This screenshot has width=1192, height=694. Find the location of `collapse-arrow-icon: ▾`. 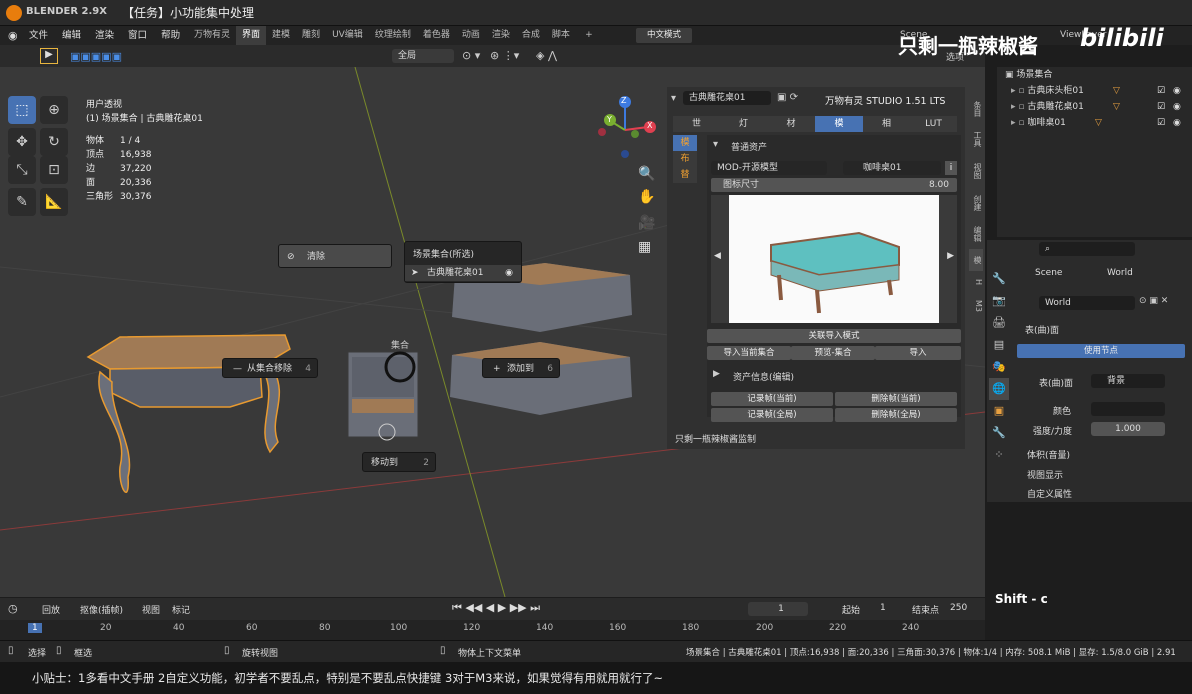

collapse-arrow-icon: ▾ is located at coordinates (673, 98).